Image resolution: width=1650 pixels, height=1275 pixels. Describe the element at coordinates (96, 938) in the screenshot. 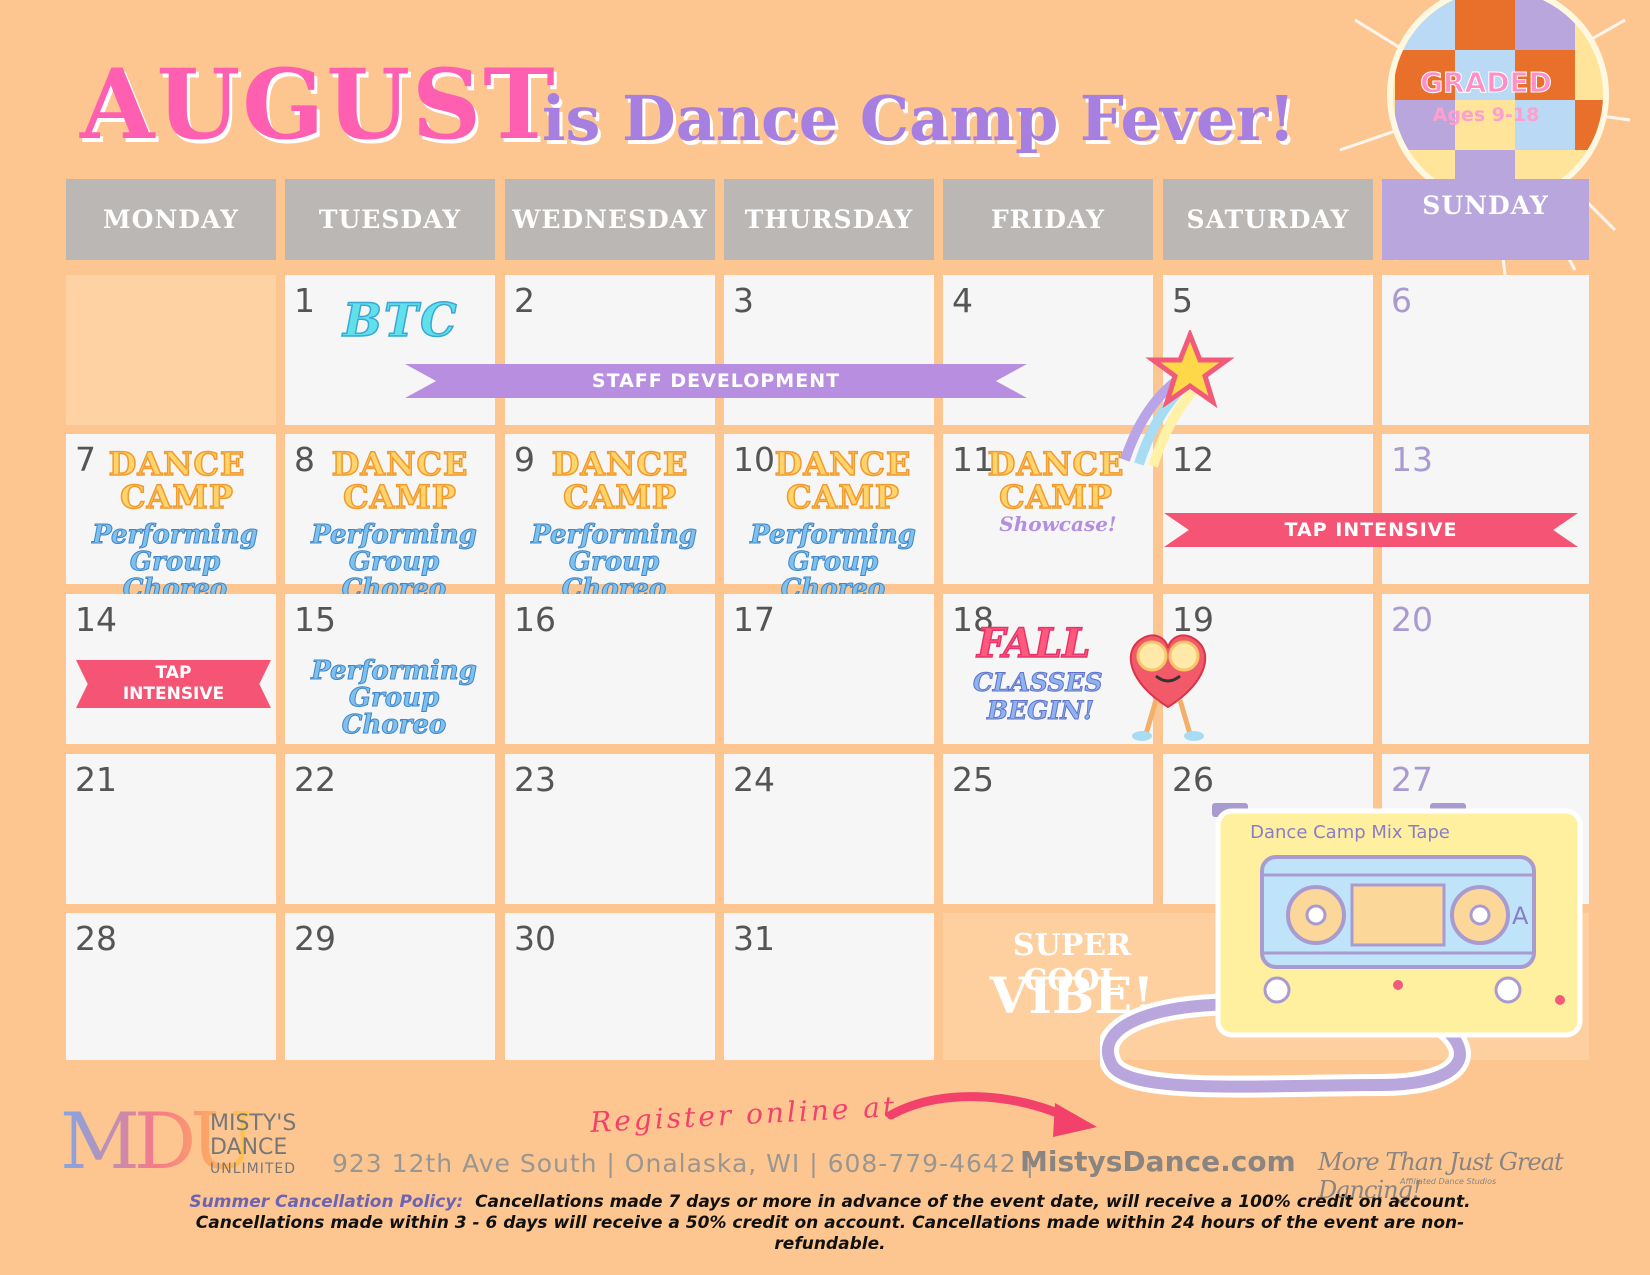

I see `date-number: 28` at that location.